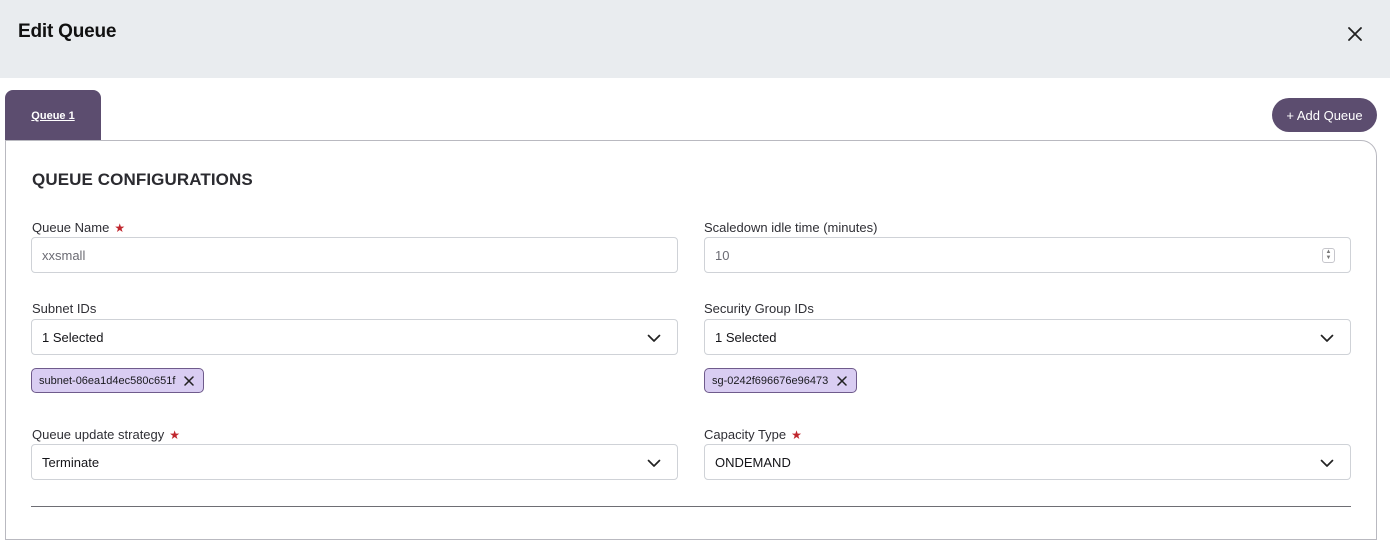 The height and width of the screenshot is (540, 1390). Describe the element at coordinates (98, 434) in the screenshot. I see `queue-update-strategy-label-text: Queue update strategy` at that location.